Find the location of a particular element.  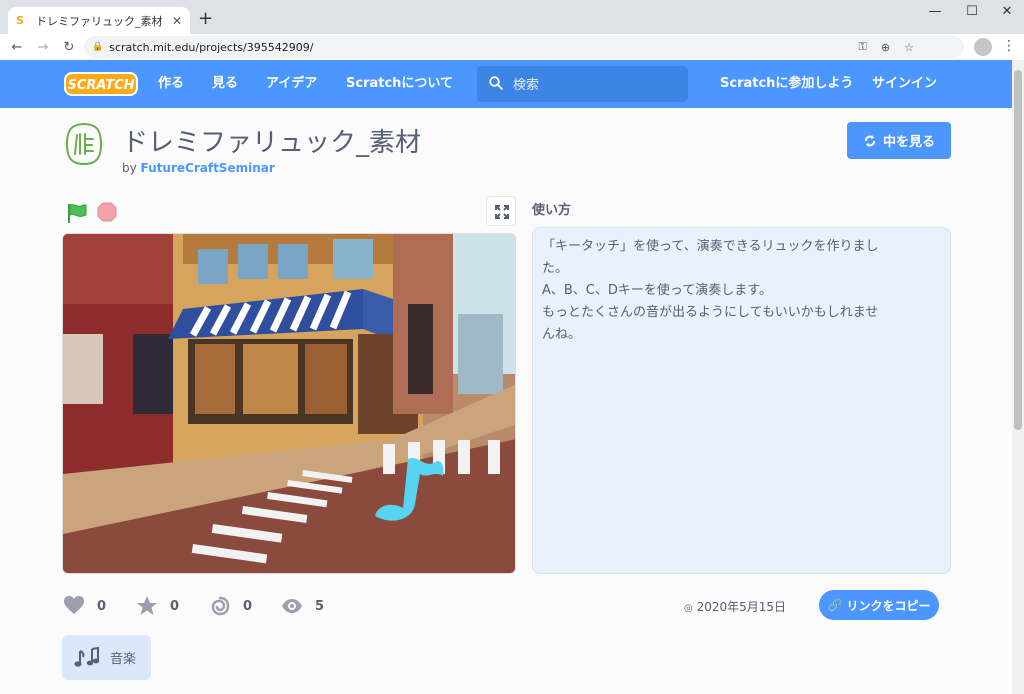

see-inside-button: 中を見る is located at coordinates (899, 140).